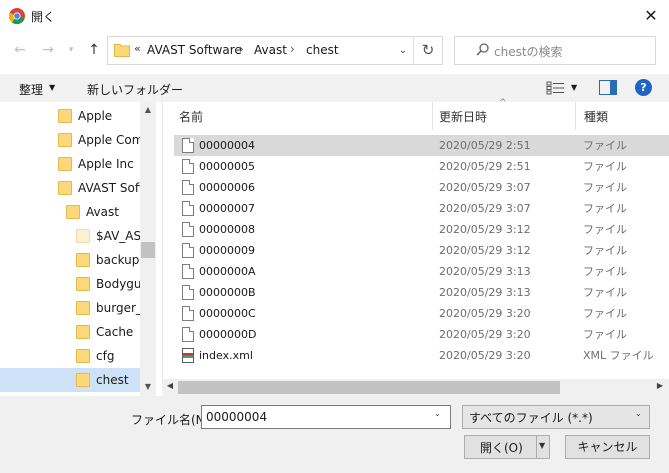 Image resolution: width=669 pixels, height=473 pixels. Describe the element at coordinates (118, 284) in the screenshot. I see `tree-item-label: Bodygua` at that location.